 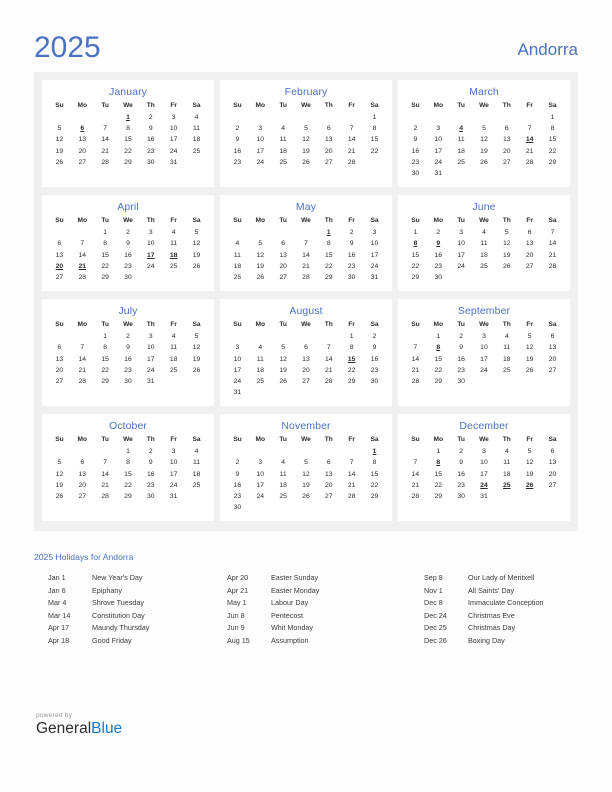 What do you see at coordinates (82, 266) in the screenshot?
I see `day-cell-holiday: 21` at bounding box center [82, 266].